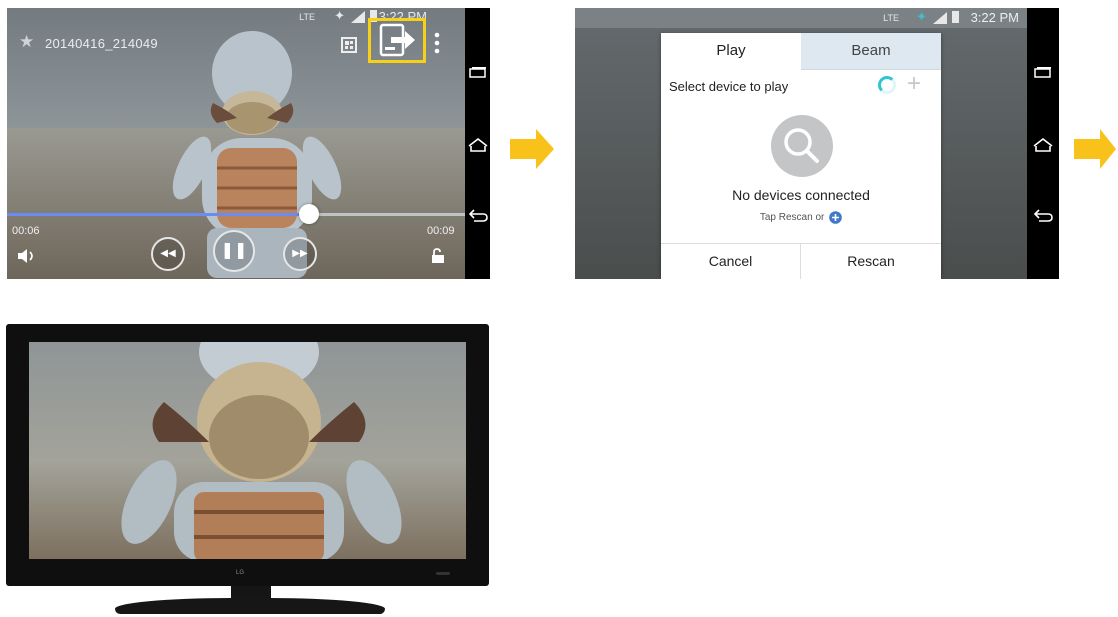 The image size is (1118, 617). Describe the element at coordinates (251, 592) in the screenshot. I see `tv-stand-neck` at that location.